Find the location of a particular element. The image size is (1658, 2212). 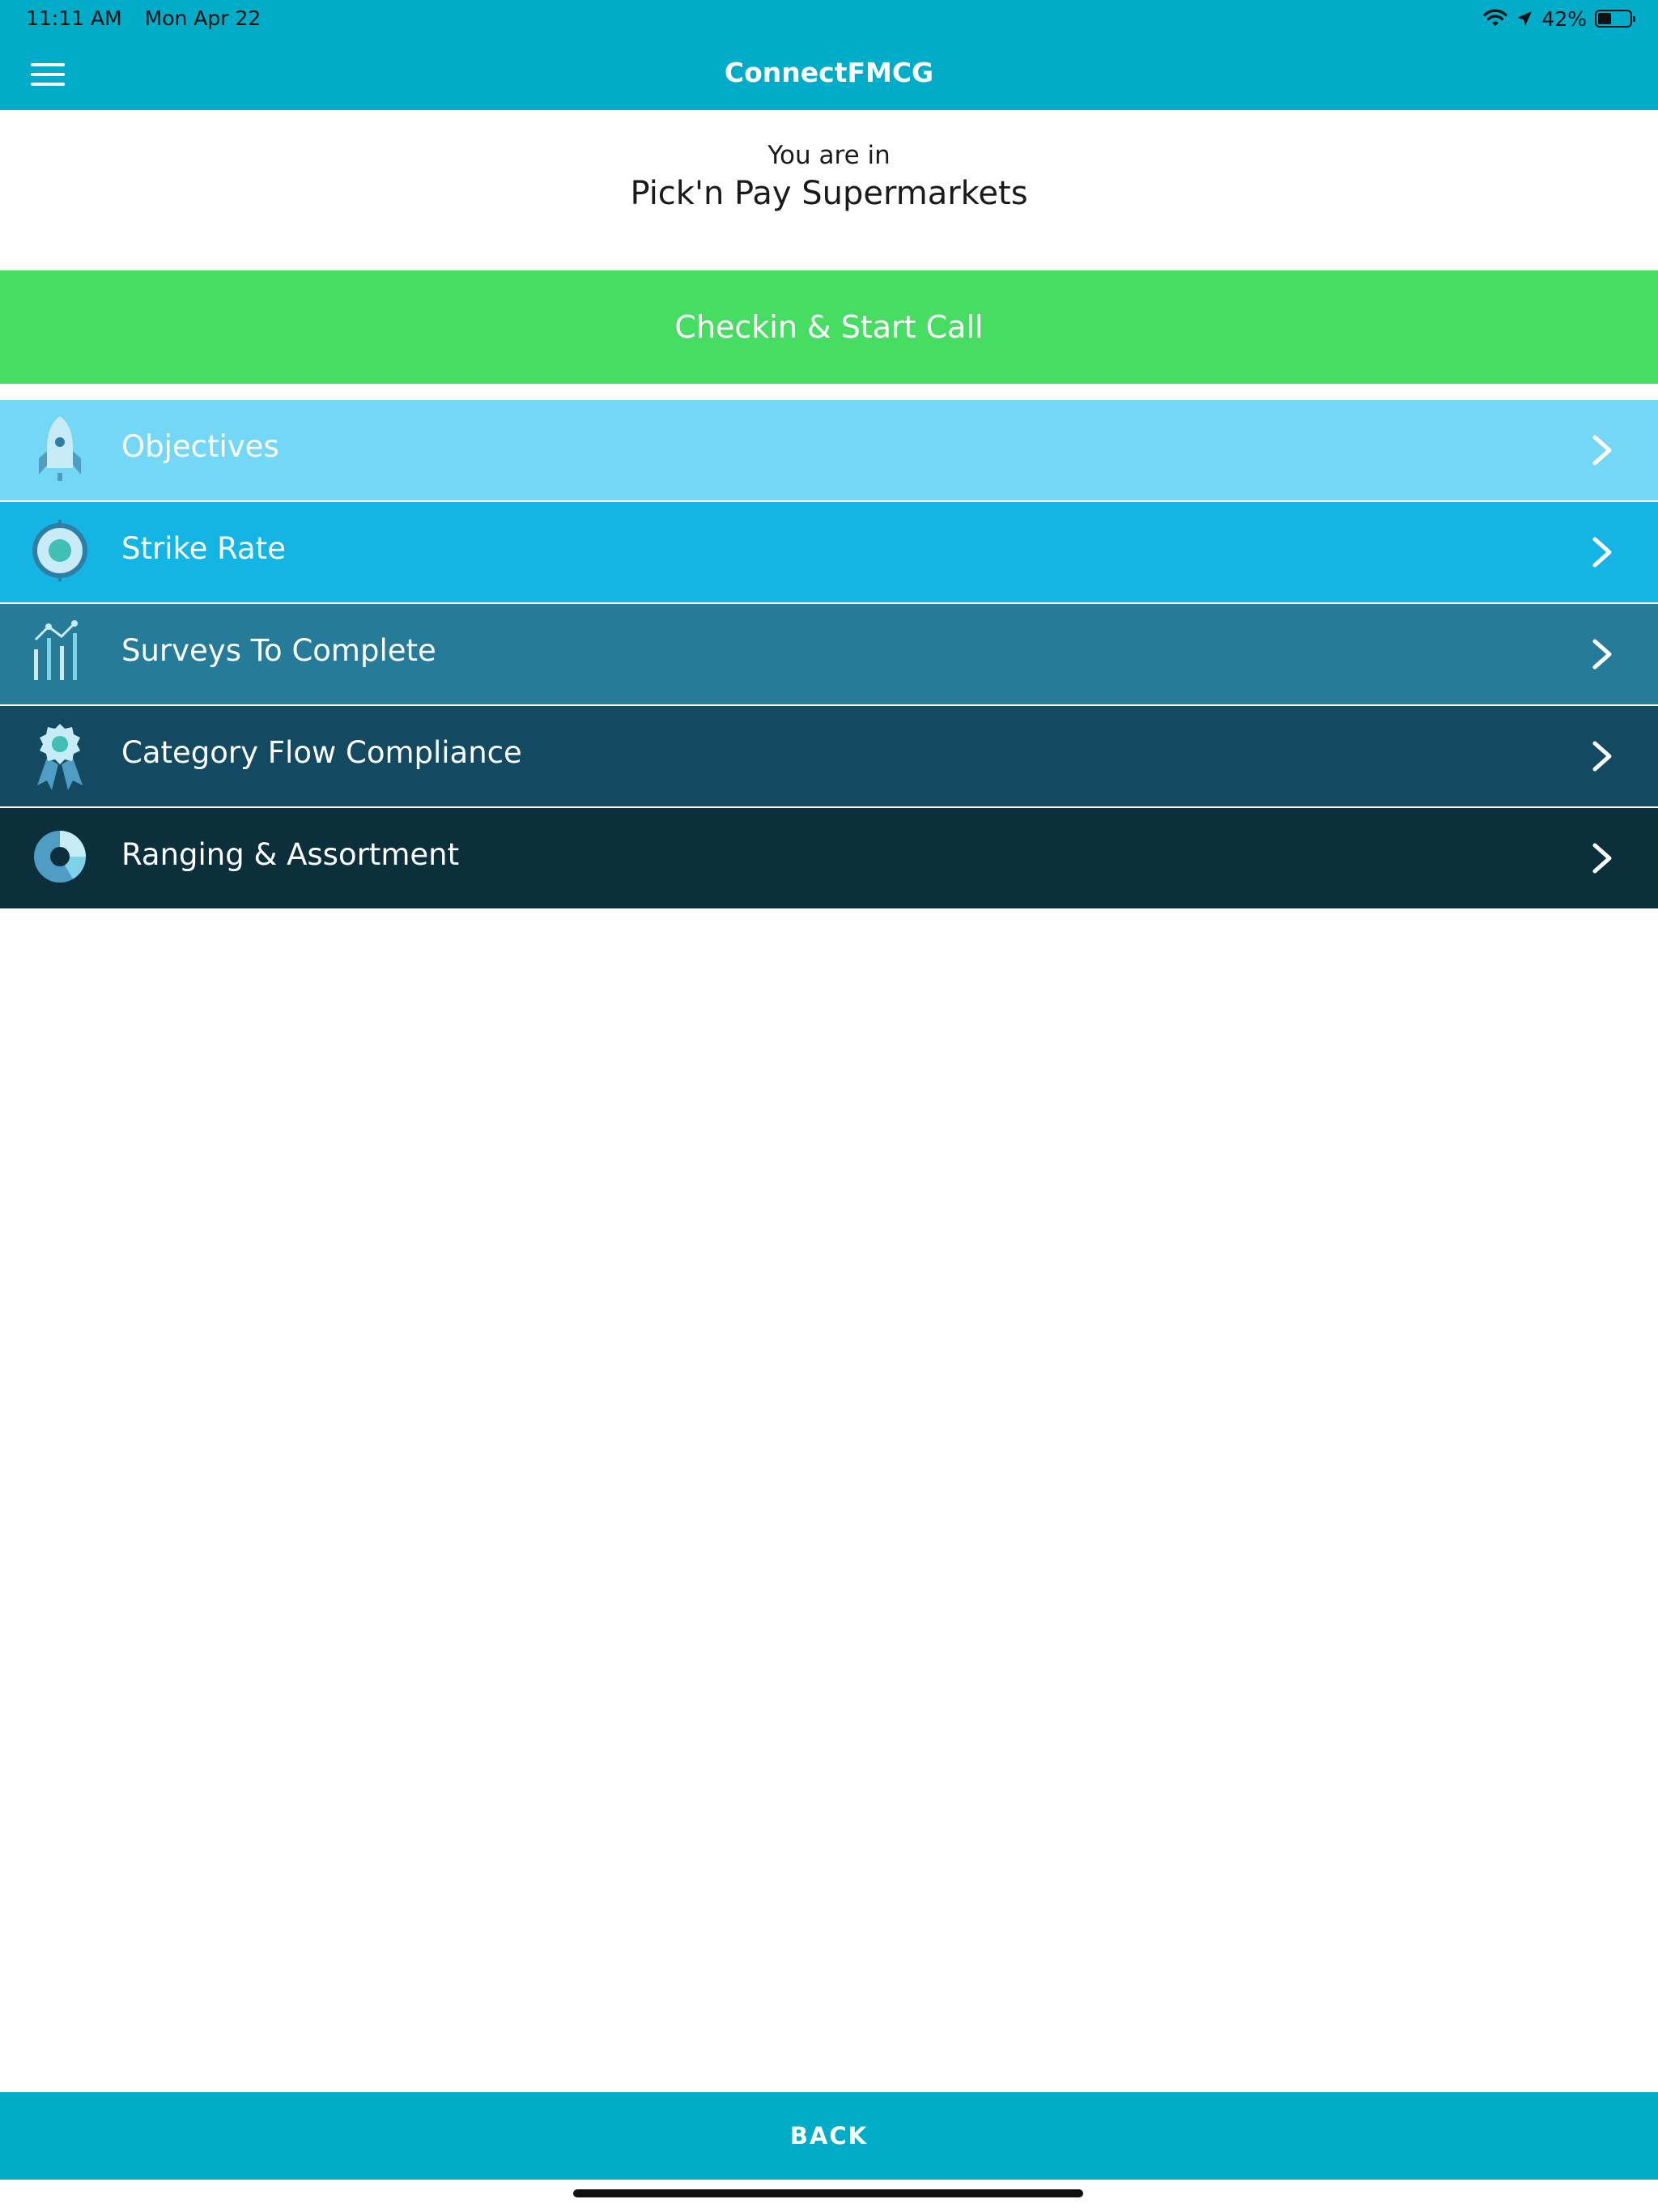

back-button: BACK is located at coordinates (829, 2136).